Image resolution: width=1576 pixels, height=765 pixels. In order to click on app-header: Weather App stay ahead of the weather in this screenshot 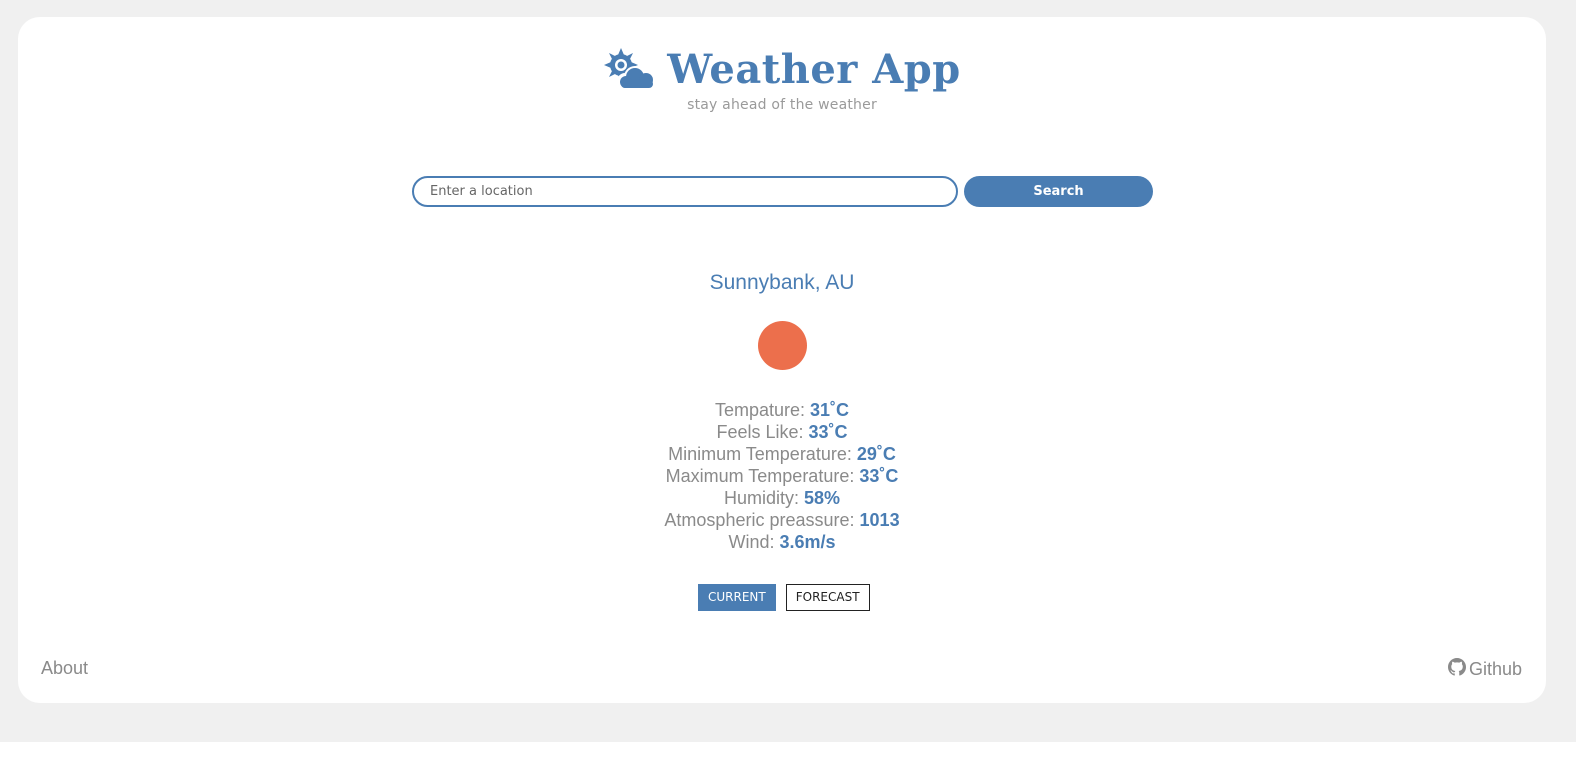, I will do `click(782, 79)`.